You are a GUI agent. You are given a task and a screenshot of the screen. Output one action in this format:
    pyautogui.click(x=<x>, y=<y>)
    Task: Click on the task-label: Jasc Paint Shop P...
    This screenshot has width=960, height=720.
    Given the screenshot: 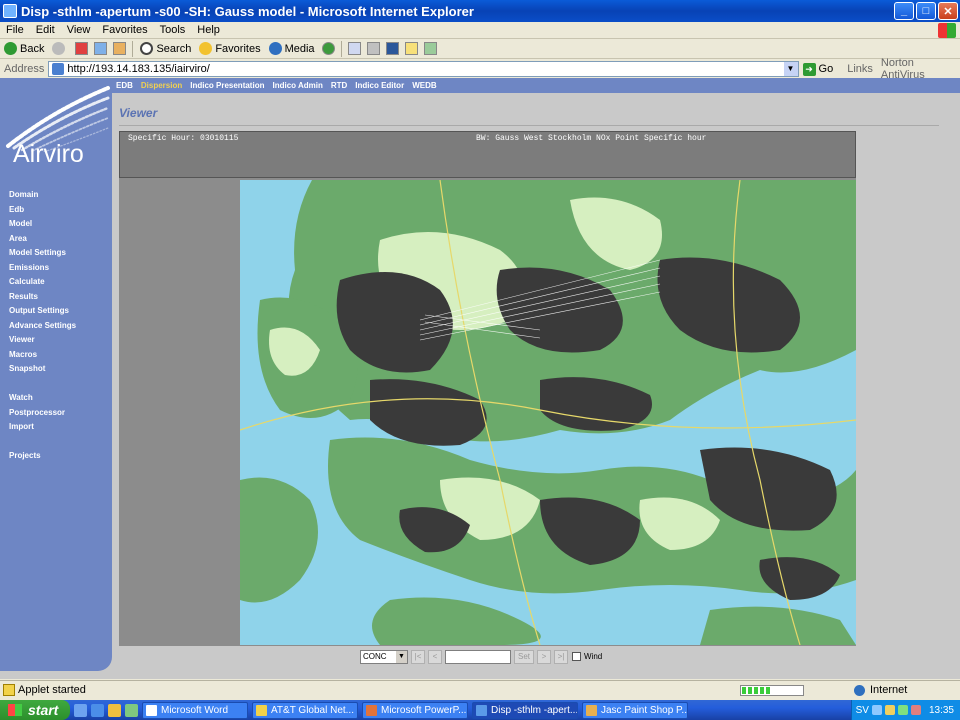 What is the action you would take?
    pyautogui.click(x=644, y=710)
    